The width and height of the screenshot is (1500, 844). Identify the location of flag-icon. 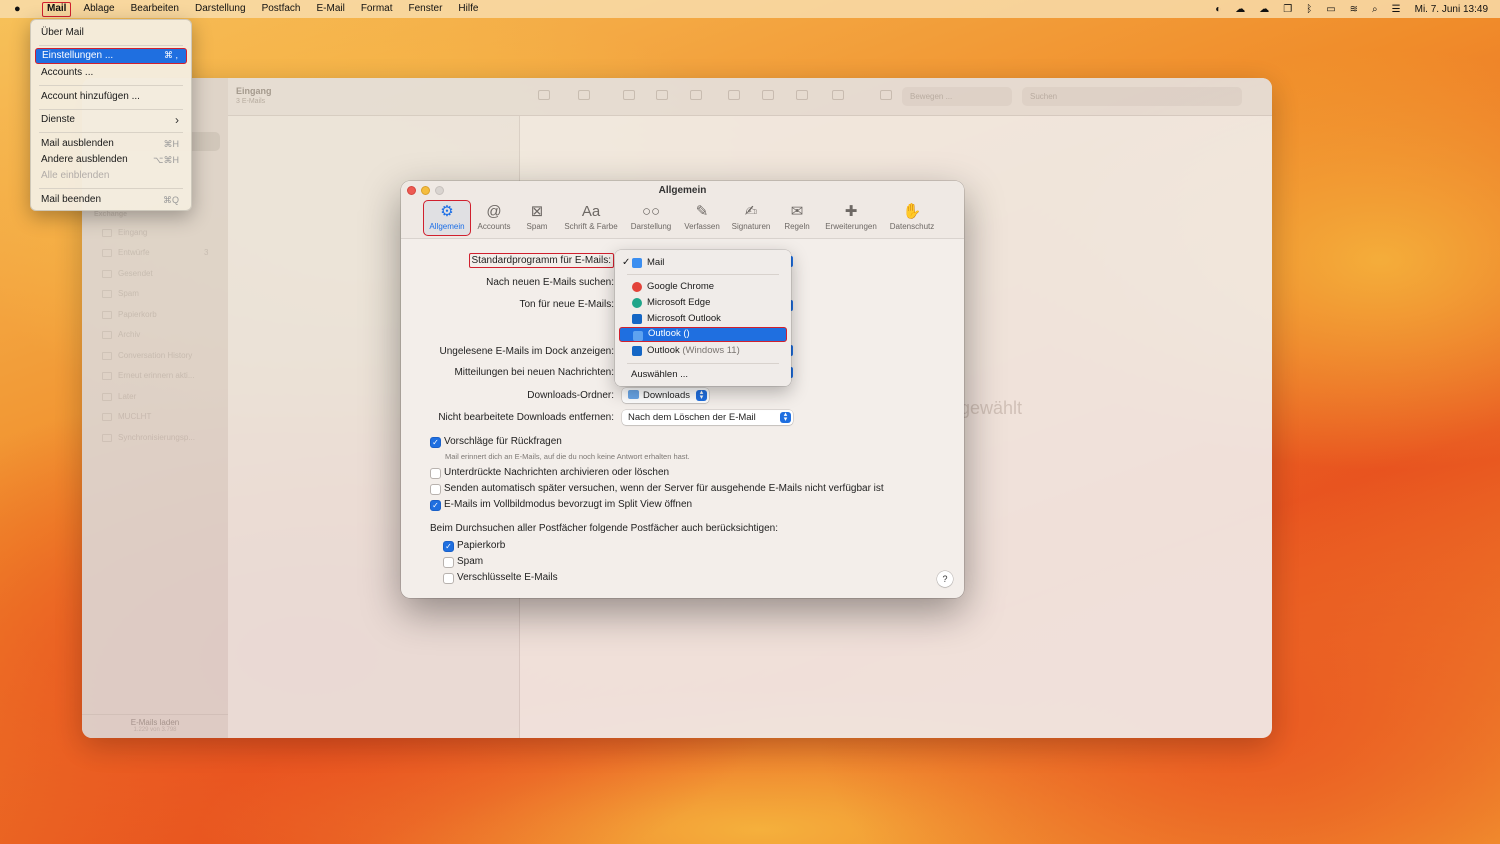
(838, 95).